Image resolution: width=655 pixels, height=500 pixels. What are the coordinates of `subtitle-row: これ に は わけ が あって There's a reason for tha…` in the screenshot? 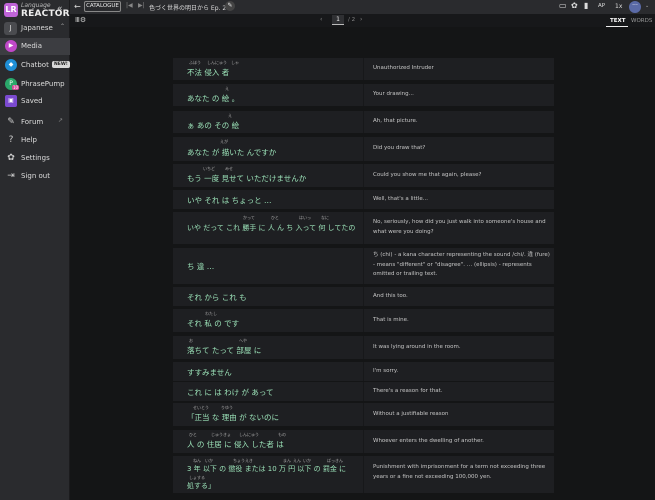 It's located at (363, 391).